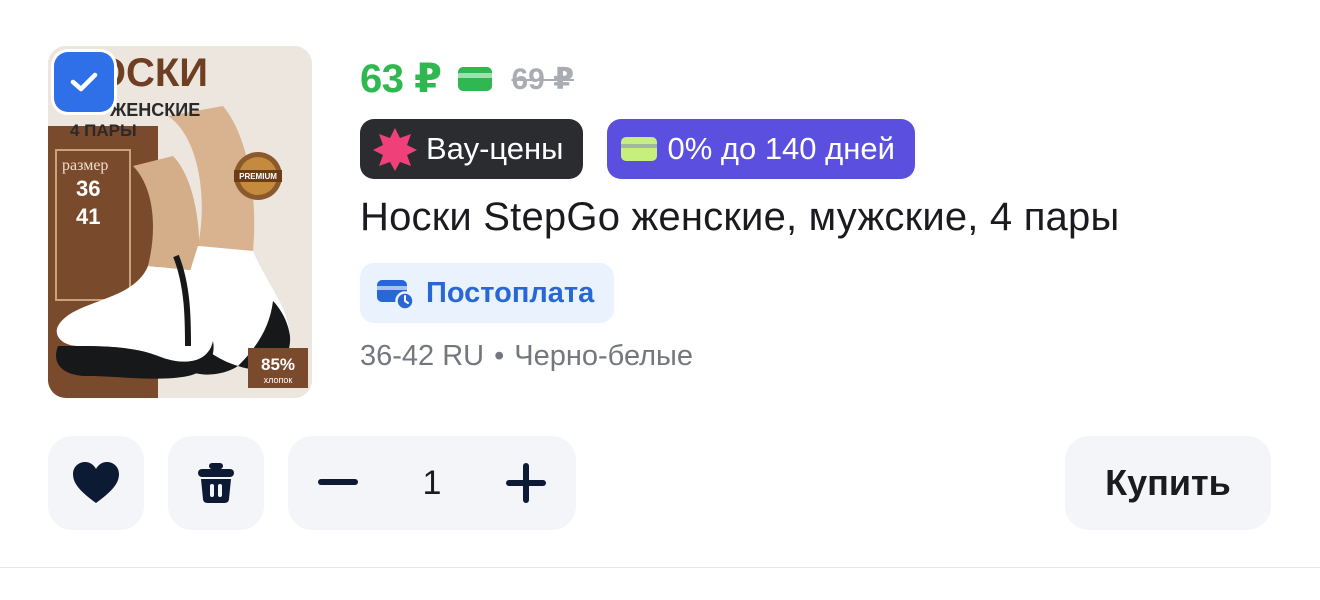 The width and height of the screenshot is (1320, 600). What do you see at coordinates (1168, 483) in the screenshot?
I see `buy-button: Купить` at bounding box center [1168, 483].